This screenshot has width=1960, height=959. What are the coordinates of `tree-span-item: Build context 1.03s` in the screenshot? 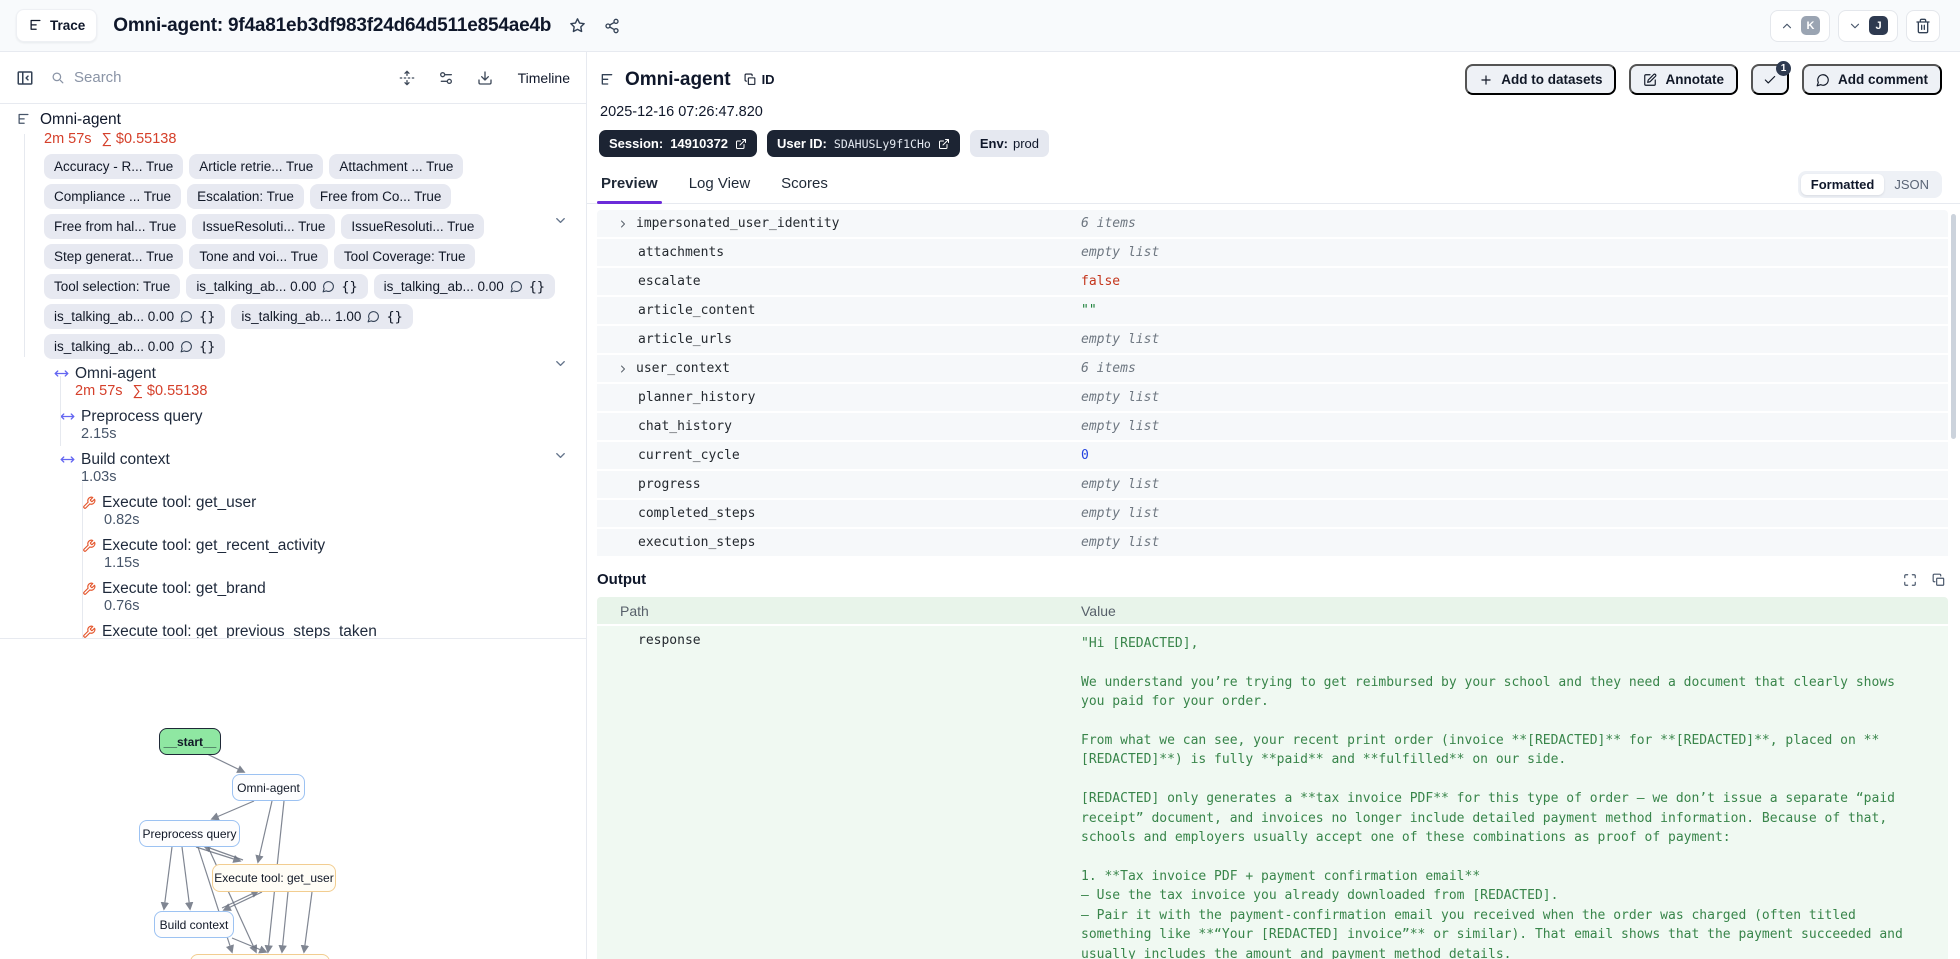 It's located at (301, 468).